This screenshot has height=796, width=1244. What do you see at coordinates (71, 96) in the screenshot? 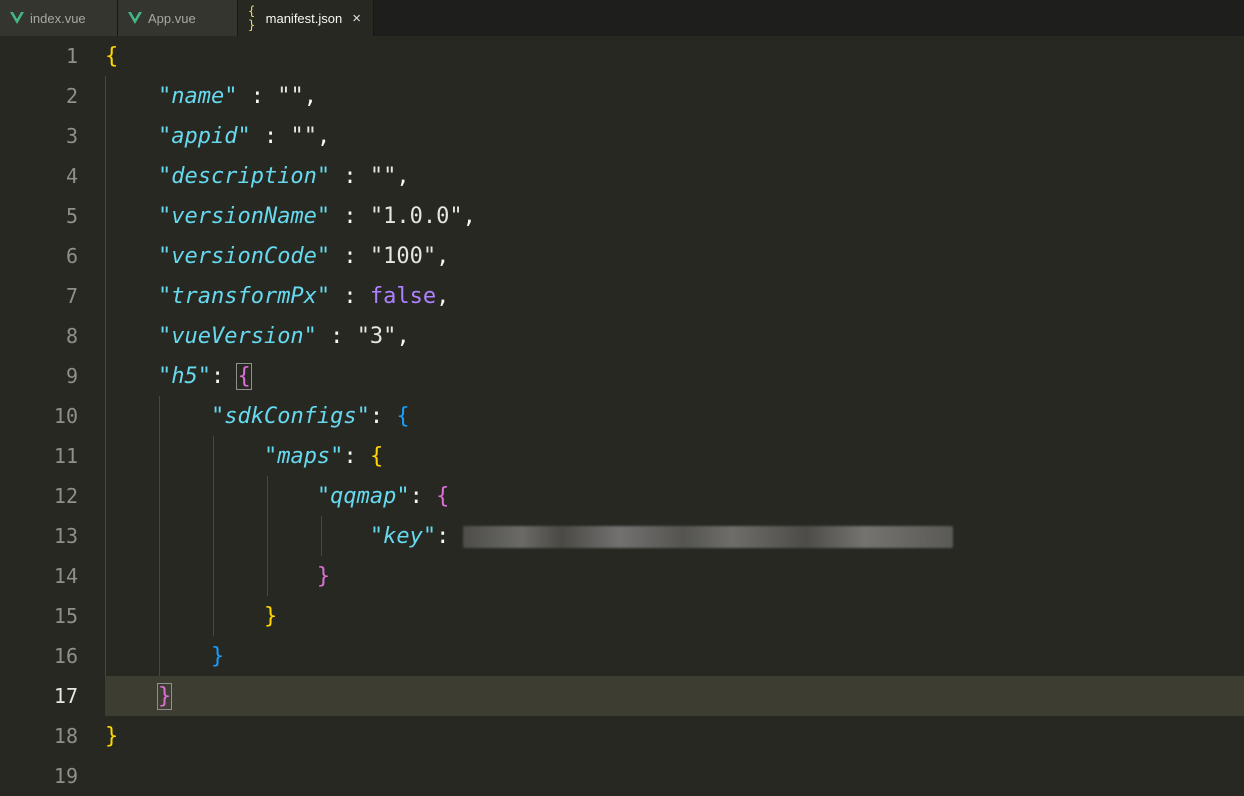
I see `line-number: 2` at bounding box center [71, 96].